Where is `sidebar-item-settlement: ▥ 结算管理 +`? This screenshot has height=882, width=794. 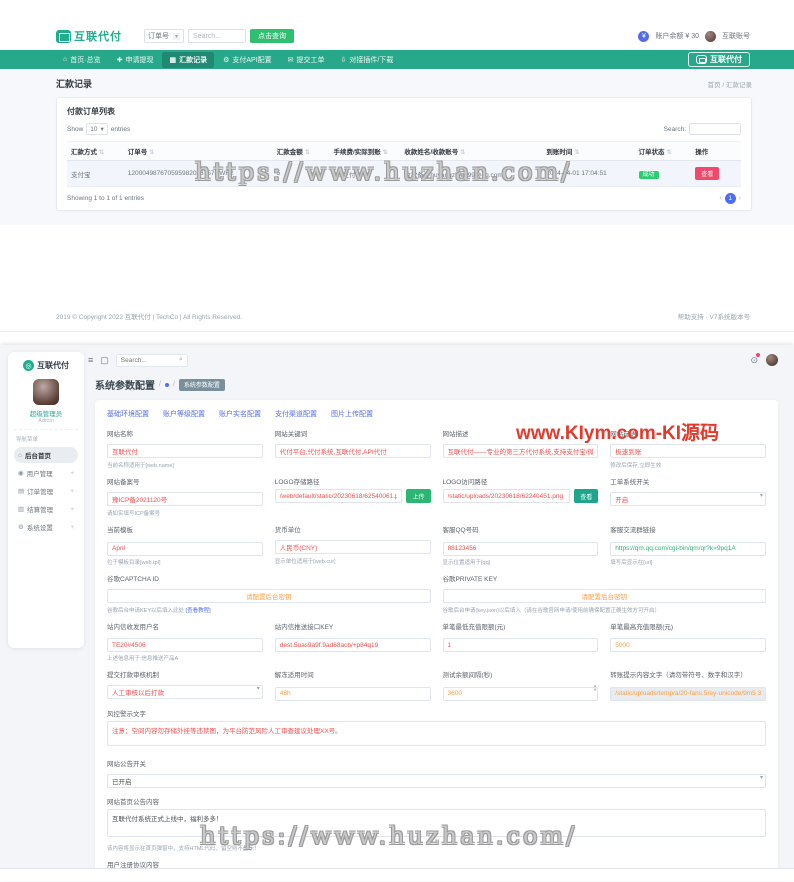 sidebar-item-settlement: ▥ 结算管理 + is located at coordinates (46, 509).